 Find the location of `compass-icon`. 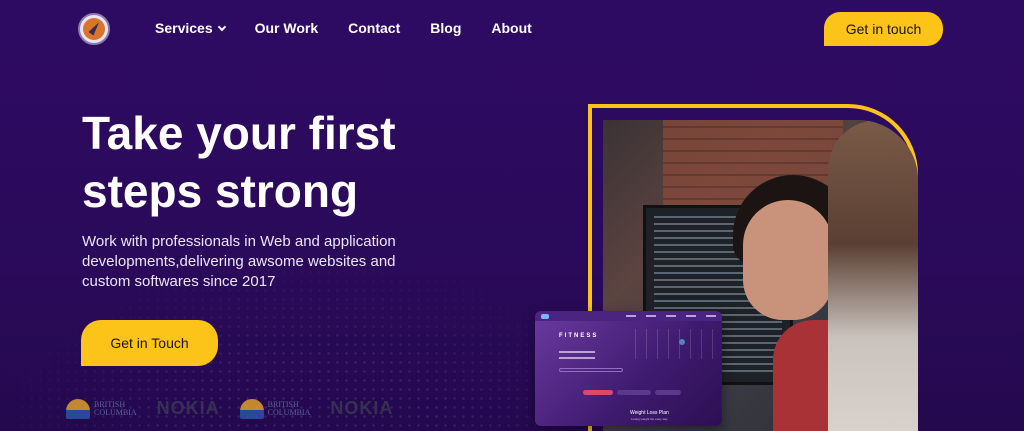

compass-icon is located at coordinates (94, 29).